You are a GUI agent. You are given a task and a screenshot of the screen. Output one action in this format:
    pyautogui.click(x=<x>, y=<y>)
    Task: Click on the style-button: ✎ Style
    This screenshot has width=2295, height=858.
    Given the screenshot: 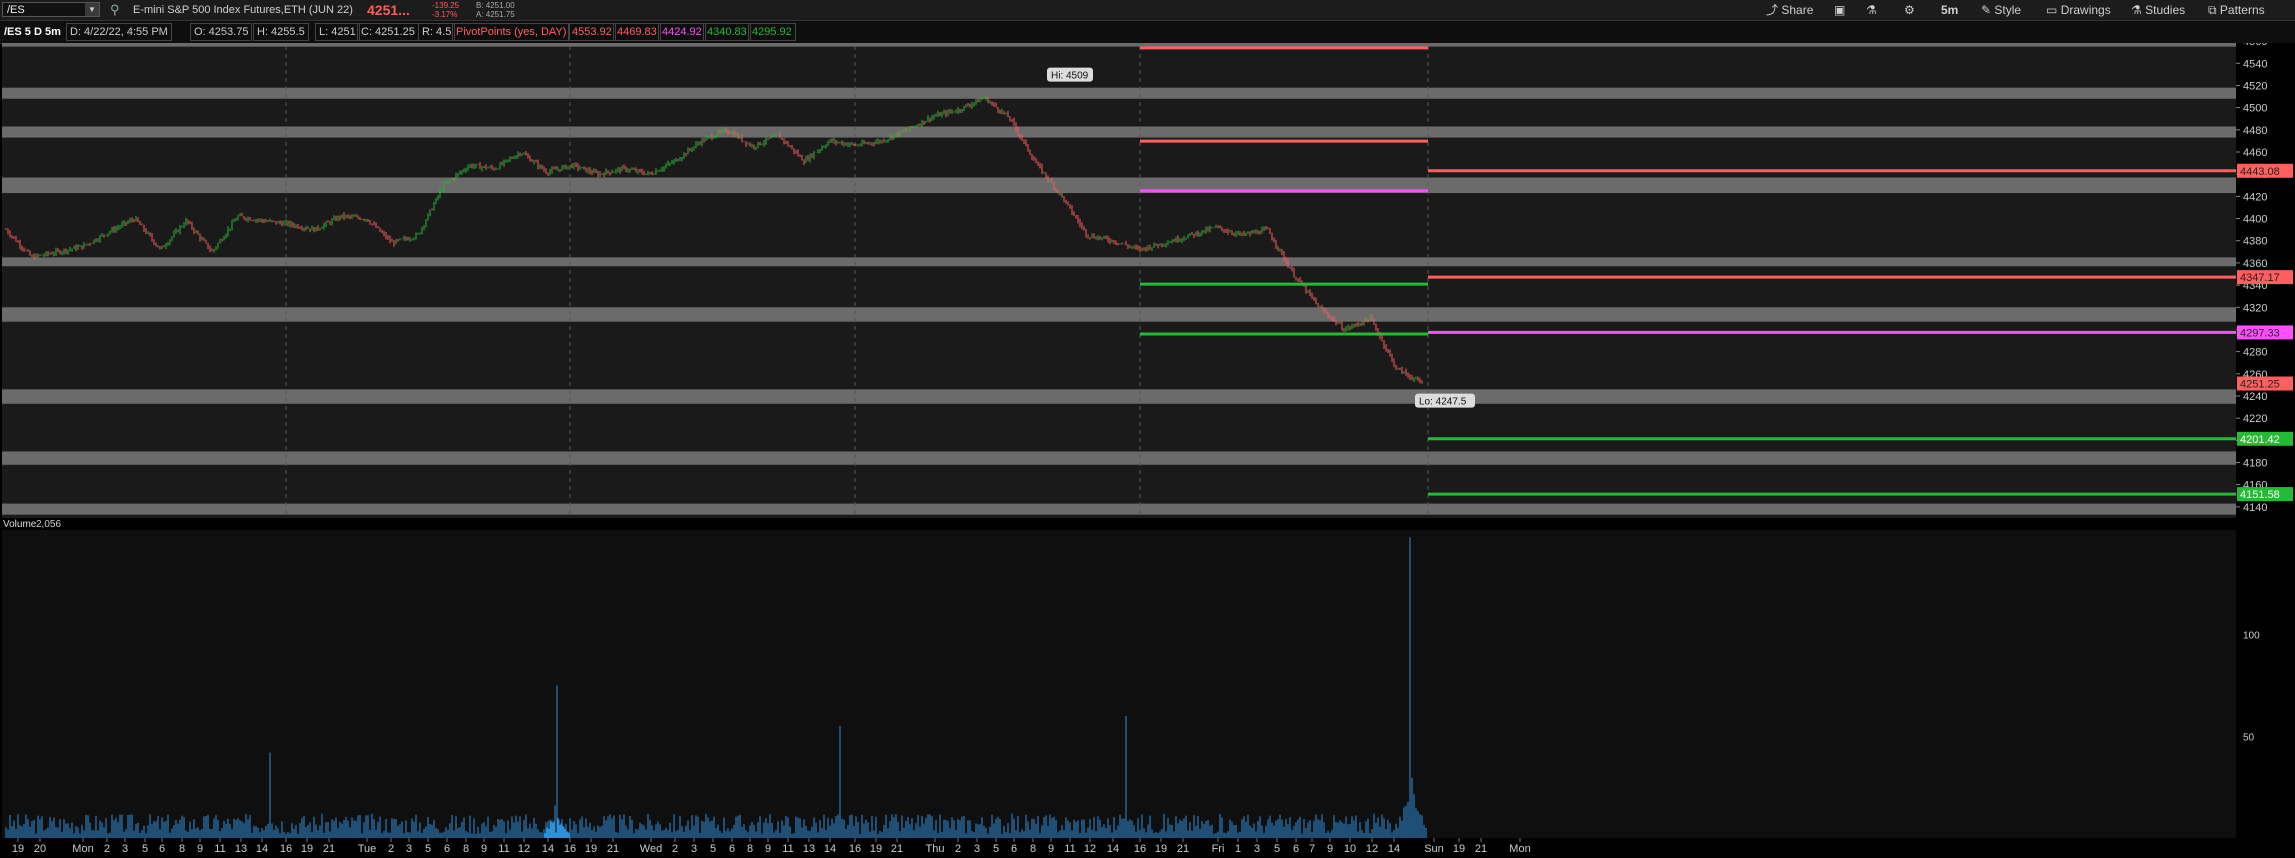 What is the action you would take?
    pyautogui.click(x=2001, y=10)
    